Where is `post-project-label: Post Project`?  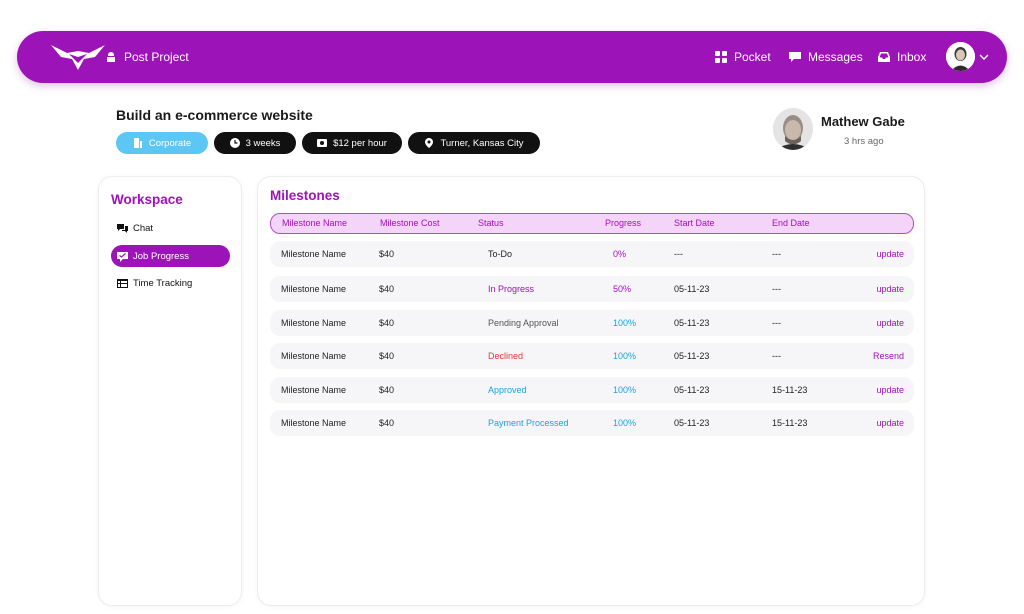
post-project-label: Post Project is located at coordinates (156, 57).